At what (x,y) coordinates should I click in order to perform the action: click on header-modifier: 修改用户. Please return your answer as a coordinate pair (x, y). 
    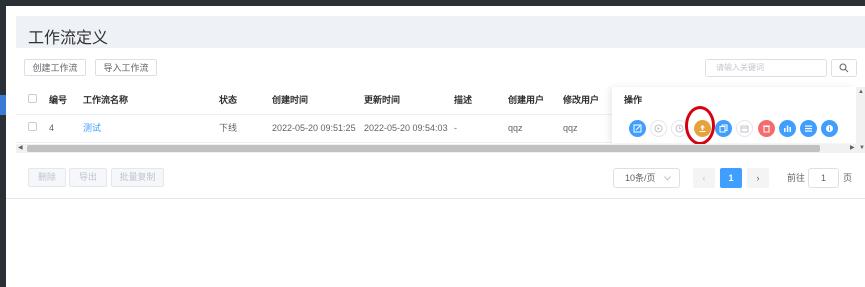
    Looking at the image, I should click on (581, 100).